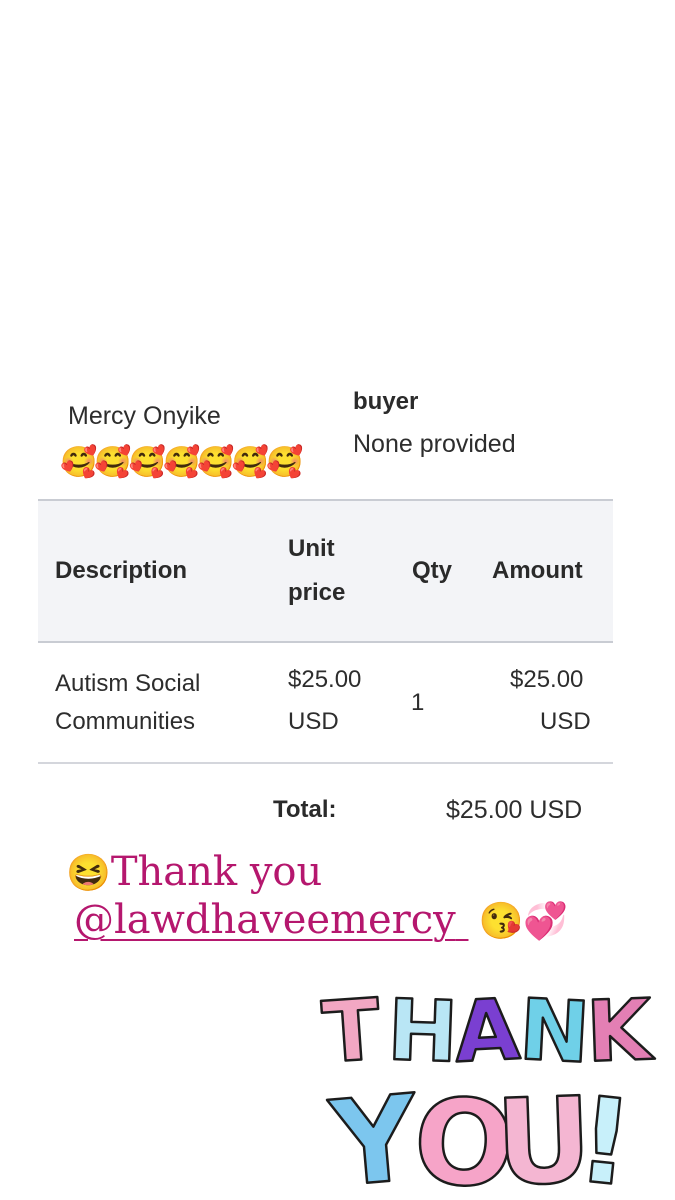 The image size is (675, 1200). I want to click on item-unit-price-line2: USD, so click(313, 721).